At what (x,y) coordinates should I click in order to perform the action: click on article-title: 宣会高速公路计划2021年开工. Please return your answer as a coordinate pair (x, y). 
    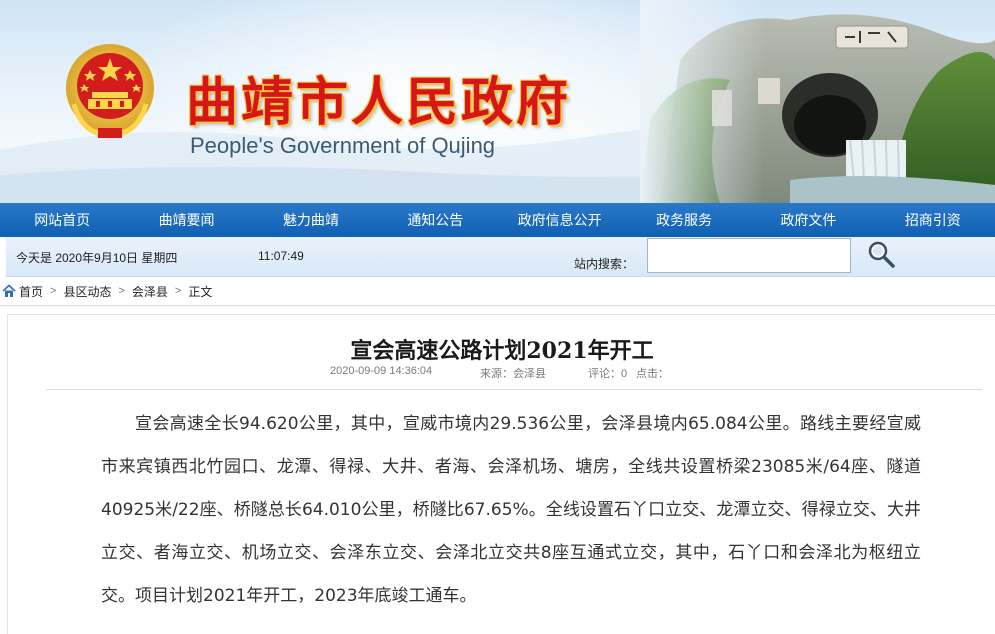
    Looking at the image, I should click on (502, 351).